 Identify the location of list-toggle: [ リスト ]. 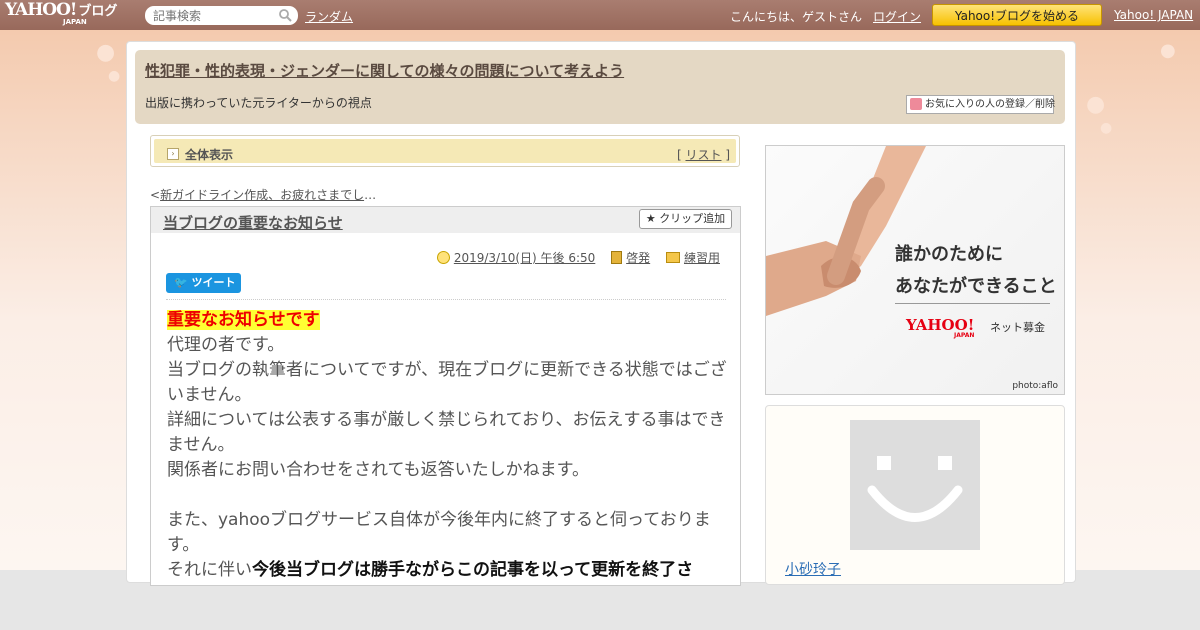
(703, 154).